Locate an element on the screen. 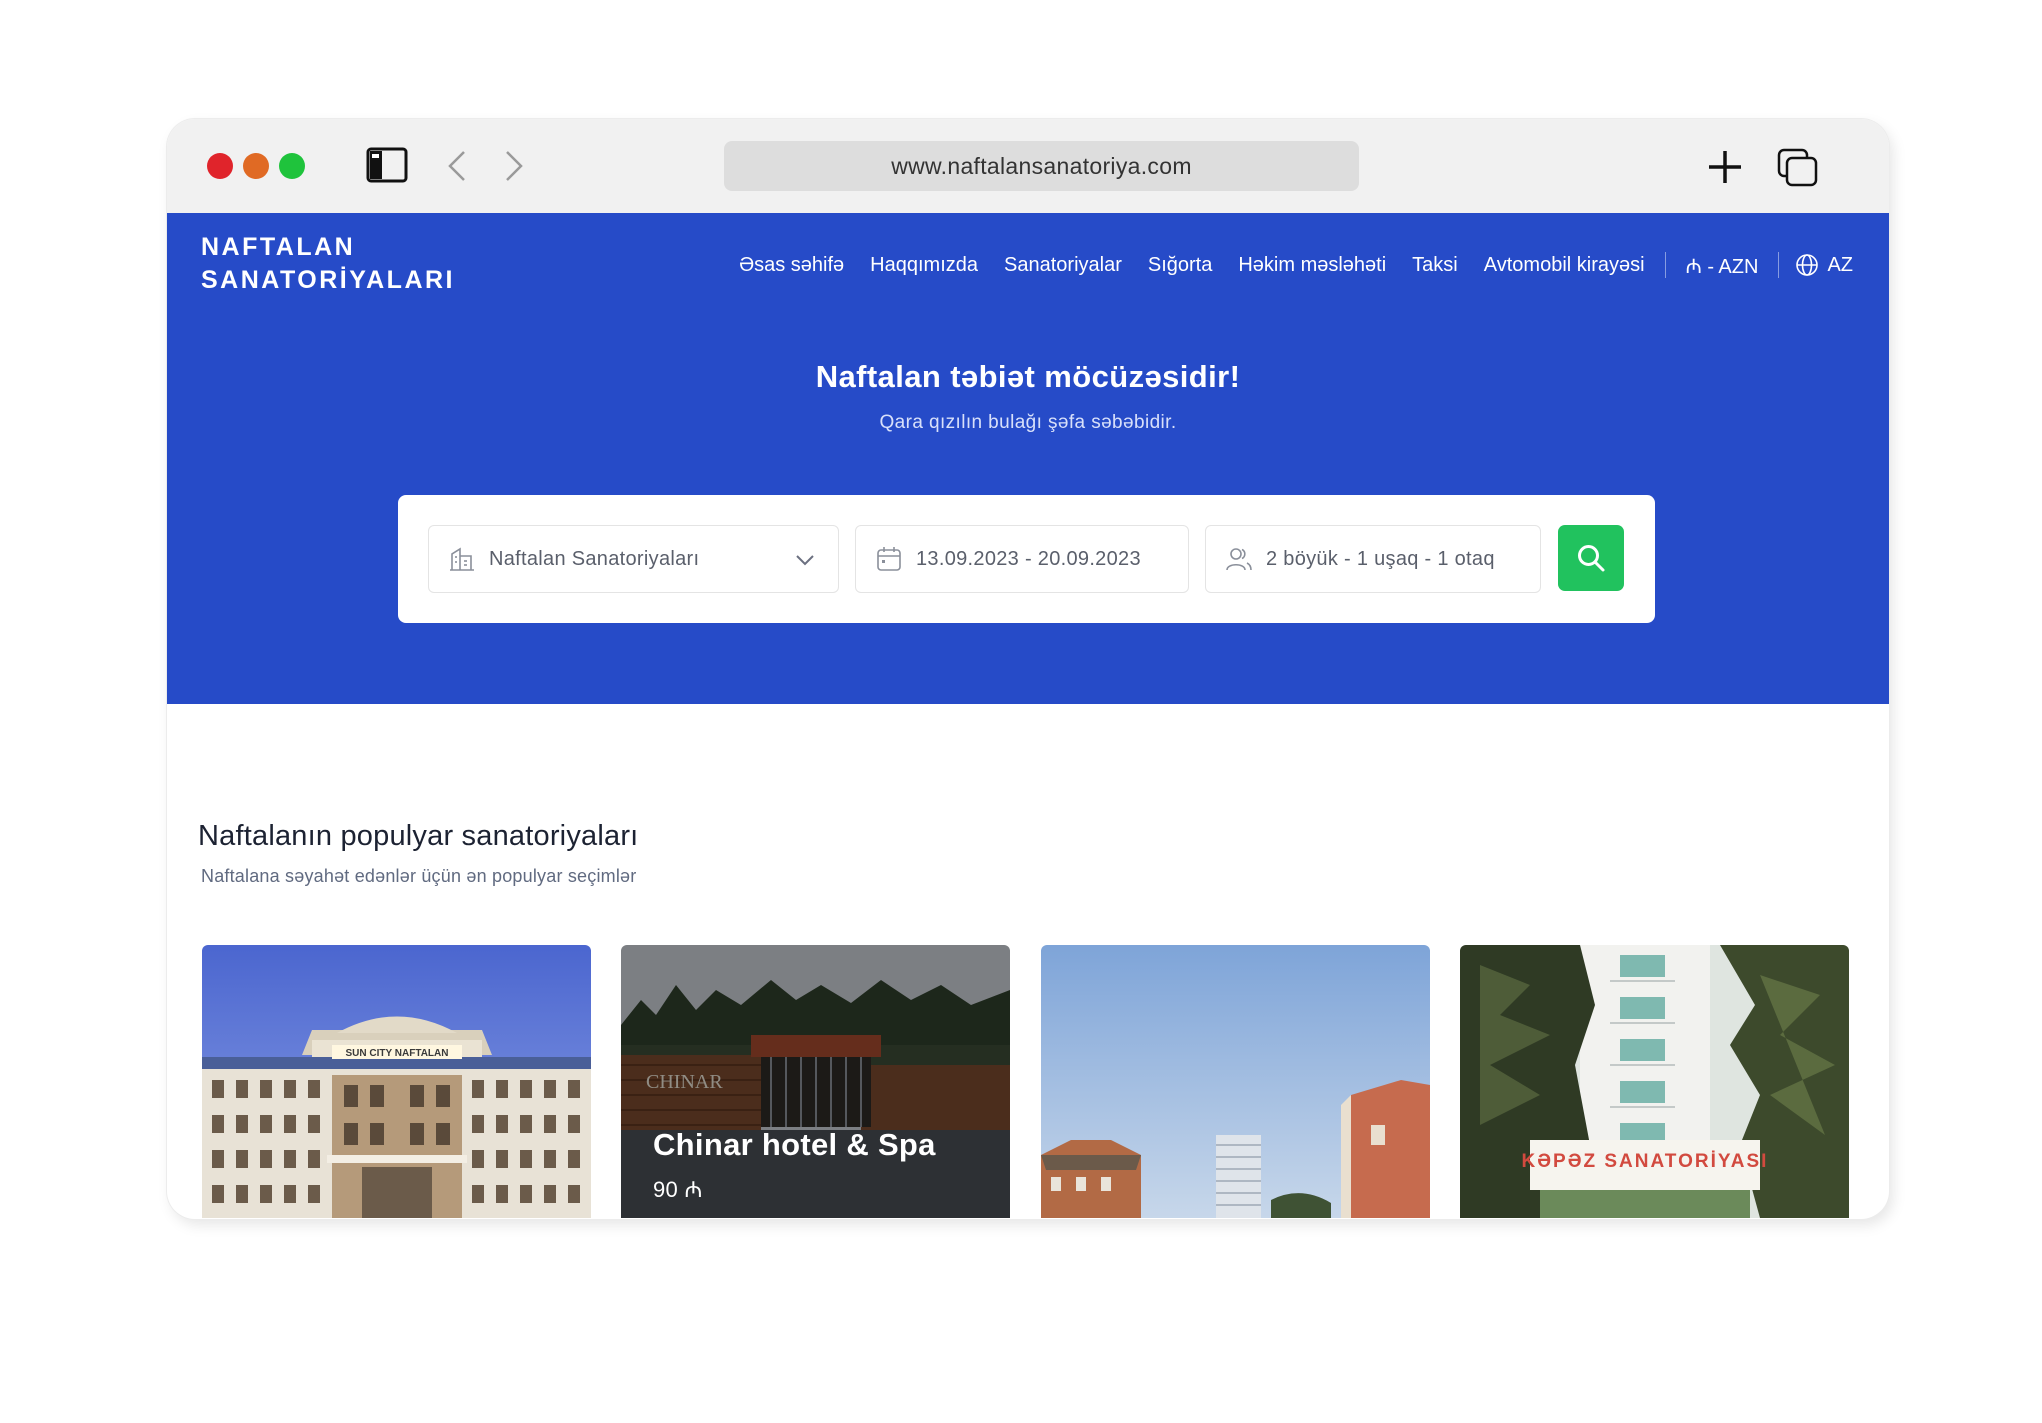 The width and height of the screenshot is (2042, 1423). hotel-sign: SUN CITY NAFTALAN is located at coordinates (397, 1053).